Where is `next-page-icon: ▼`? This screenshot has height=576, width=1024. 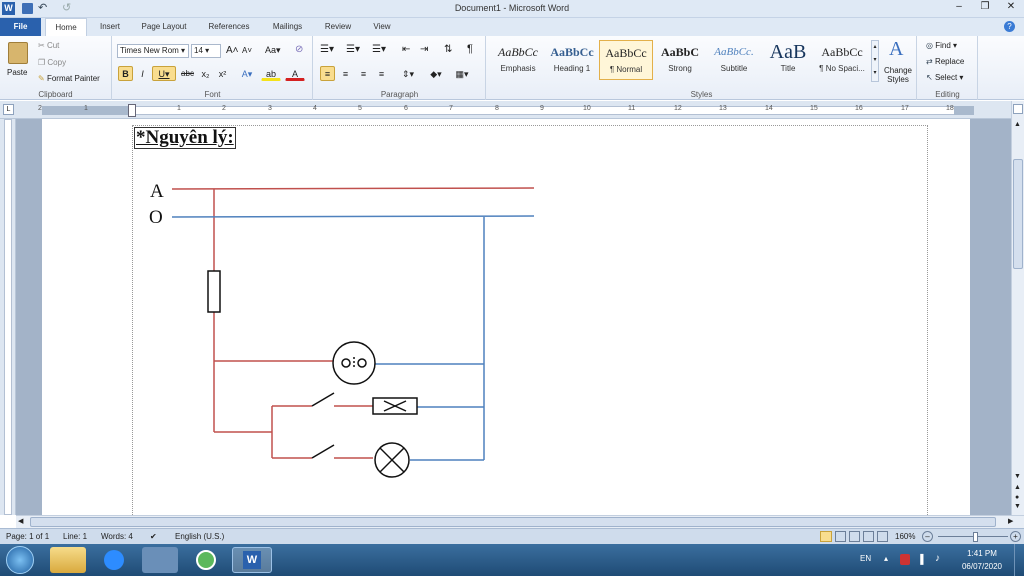 next-page-icon: ▼ is located at coordinates (1017, 506).